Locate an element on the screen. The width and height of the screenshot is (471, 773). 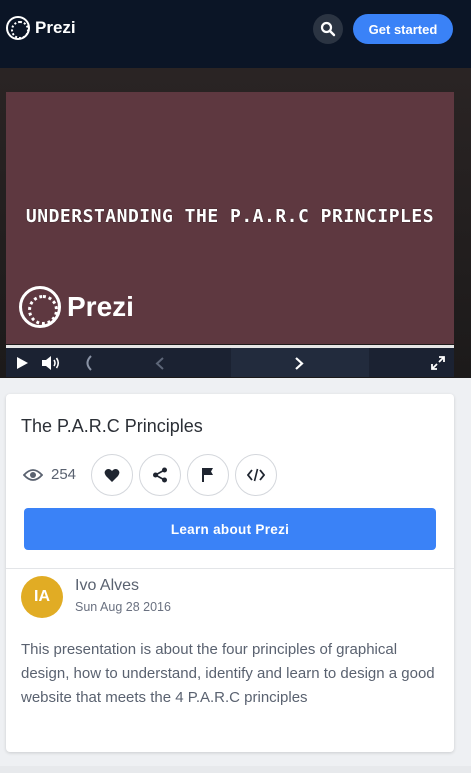
search-button is located at coordinates (328, 29).